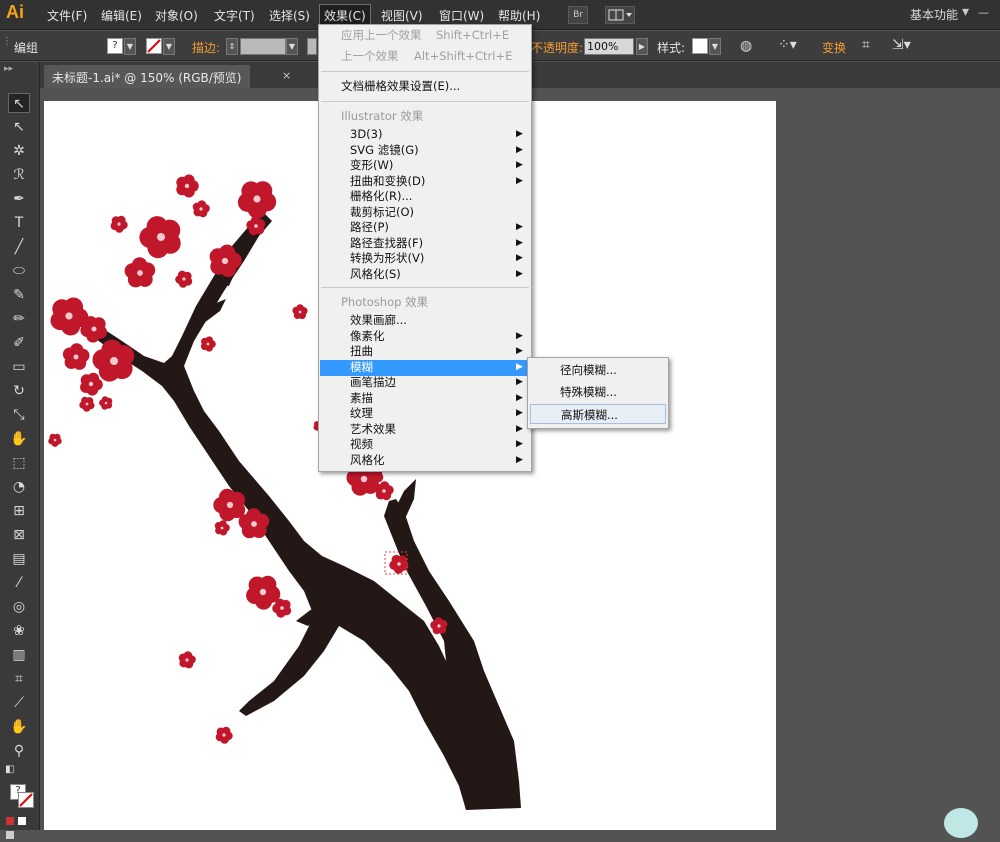 This screenshot has width=1000, height=842. Describe the element at coordinates (234, 15) in the screenshot. I see `menu-type: 文字(T)` at that location.